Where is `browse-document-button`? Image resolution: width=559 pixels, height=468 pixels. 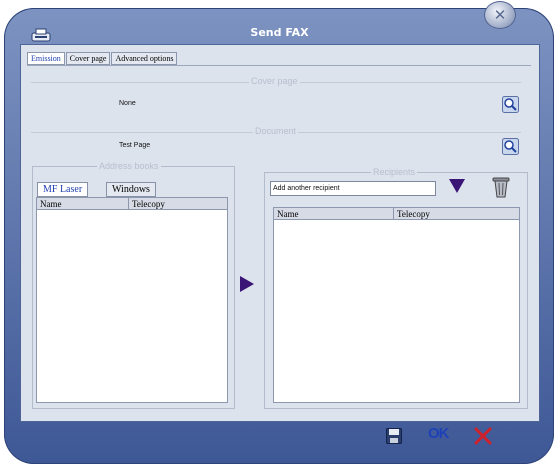 browse-document-button is located at coordinates (510, 146).